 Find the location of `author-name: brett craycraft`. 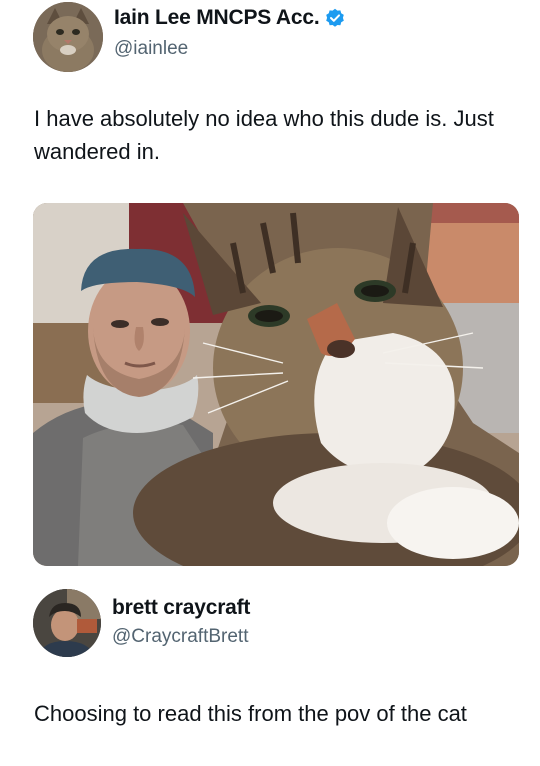

author-name: brett craycraft is located at coordinates (181, 608).